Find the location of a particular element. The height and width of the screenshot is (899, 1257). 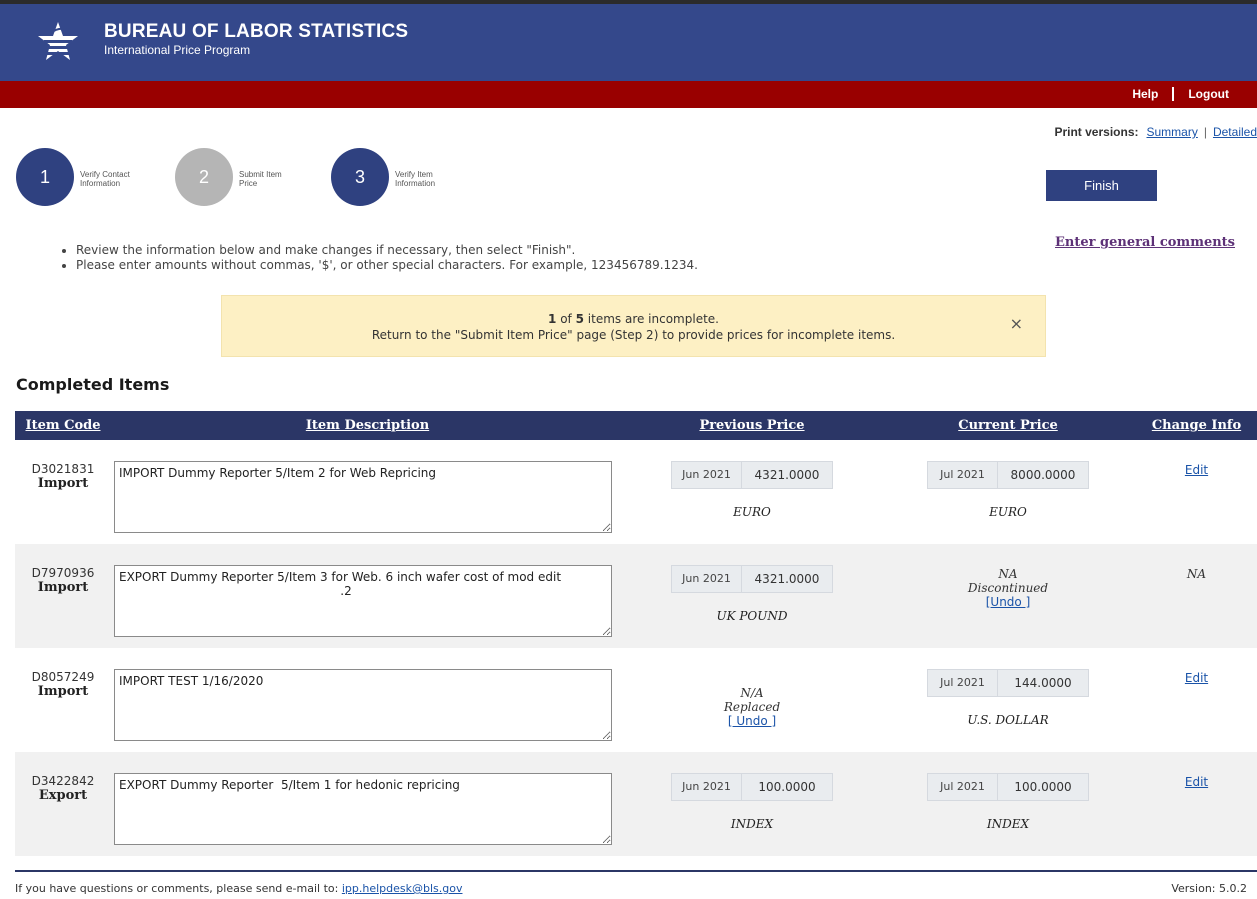

current-price-currency: EURO is located at coordinates (1008, 512).